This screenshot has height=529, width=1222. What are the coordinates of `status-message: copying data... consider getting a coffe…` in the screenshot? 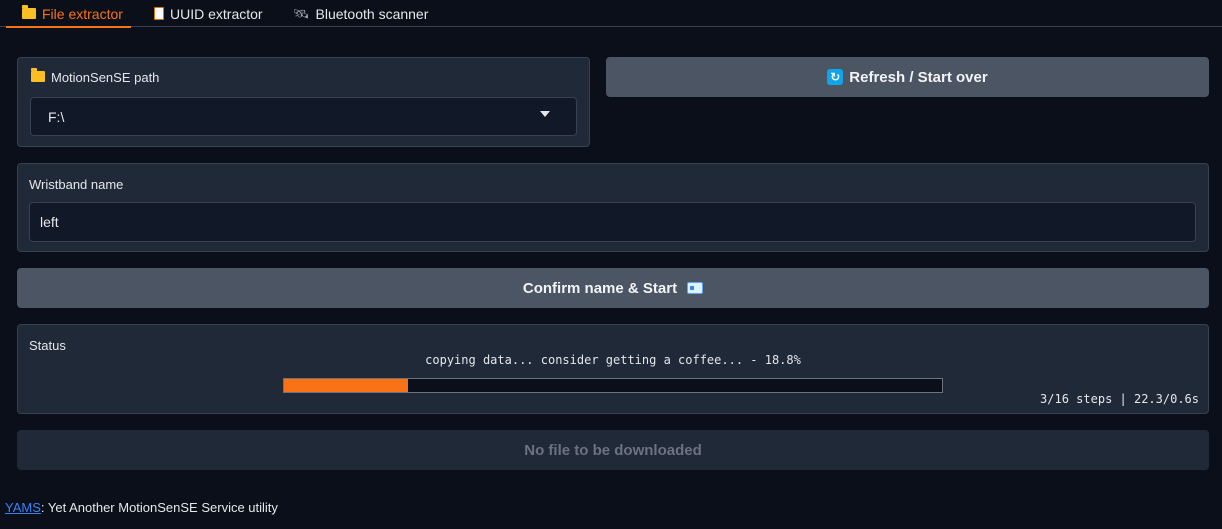 It's located at (613, 360).